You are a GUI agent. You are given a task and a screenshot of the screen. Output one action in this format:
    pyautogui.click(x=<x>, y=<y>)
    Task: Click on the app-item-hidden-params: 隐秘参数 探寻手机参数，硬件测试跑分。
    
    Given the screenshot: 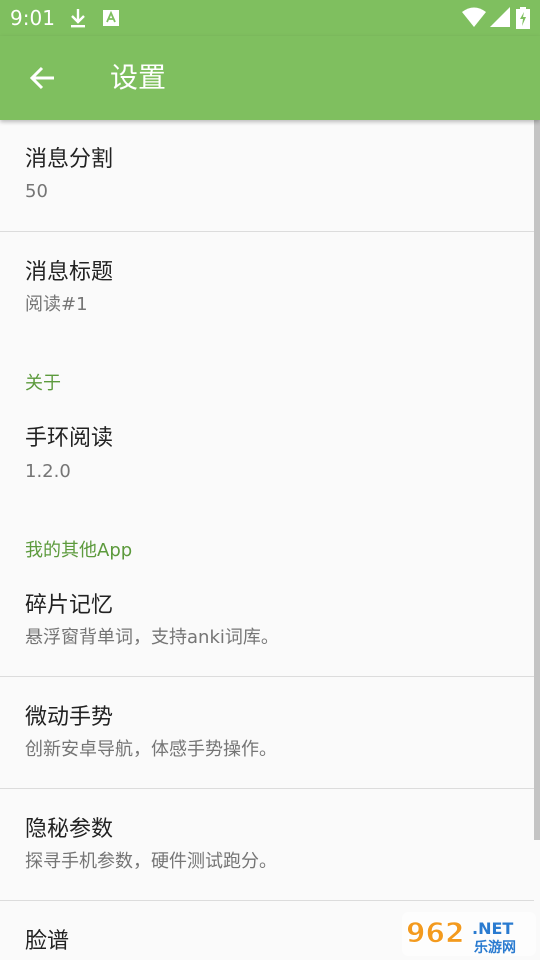 What is the action you would take?
    pyautogui.click(x=270, y=844)
    